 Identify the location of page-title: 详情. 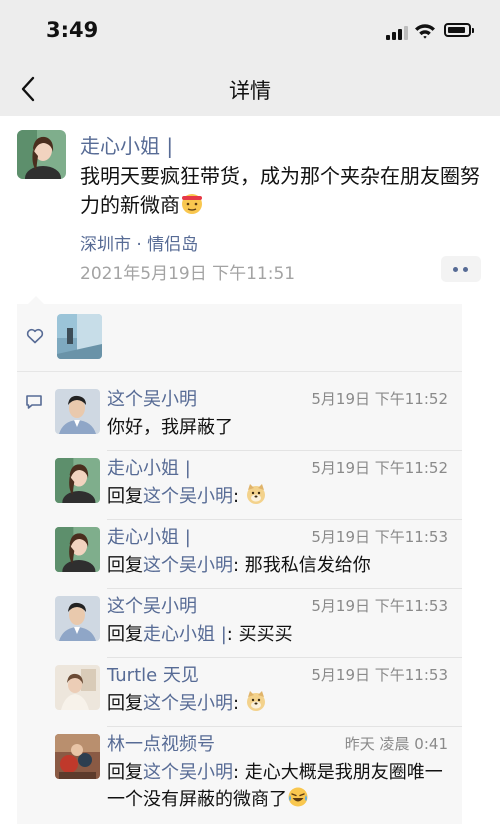
(250, 91).